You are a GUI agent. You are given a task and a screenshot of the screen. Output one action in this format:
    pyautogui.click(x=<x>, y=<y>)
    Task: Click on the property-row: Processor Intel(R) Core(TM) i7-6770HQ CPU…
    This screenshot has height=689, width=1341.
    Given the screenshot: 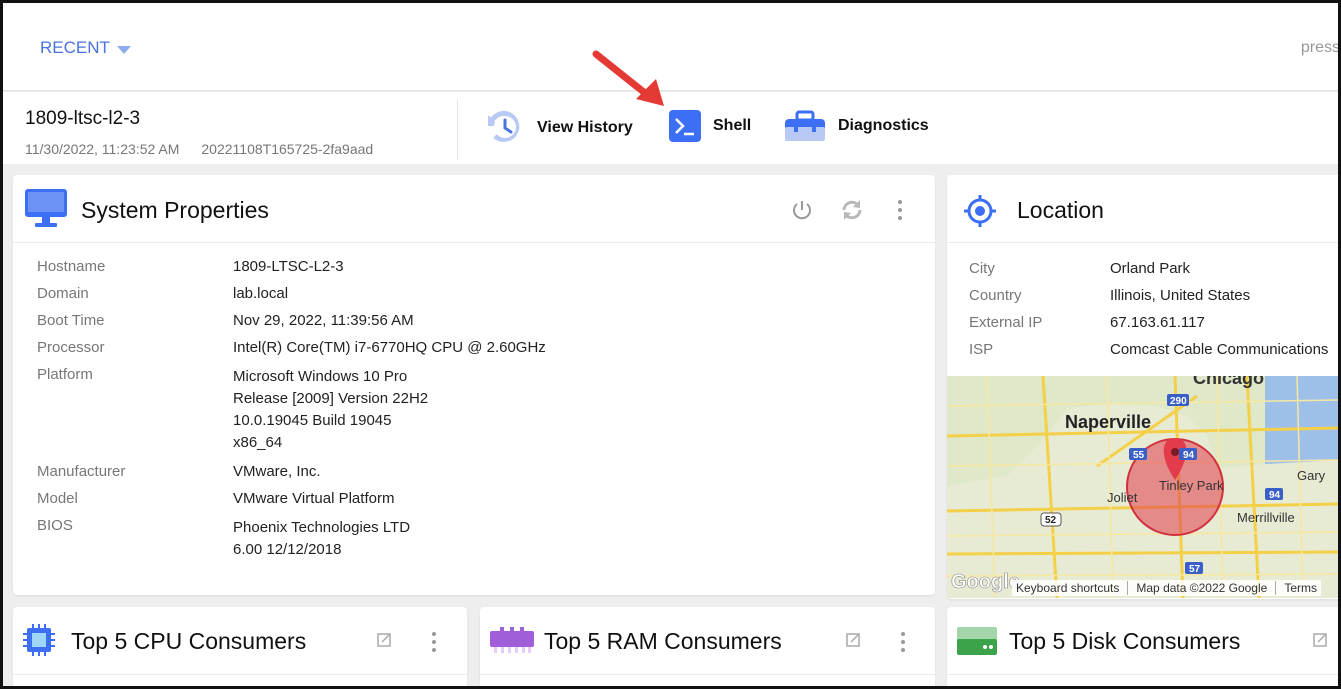 What is the action you would take?
    pyautogui.click(x=291, y=348)
    